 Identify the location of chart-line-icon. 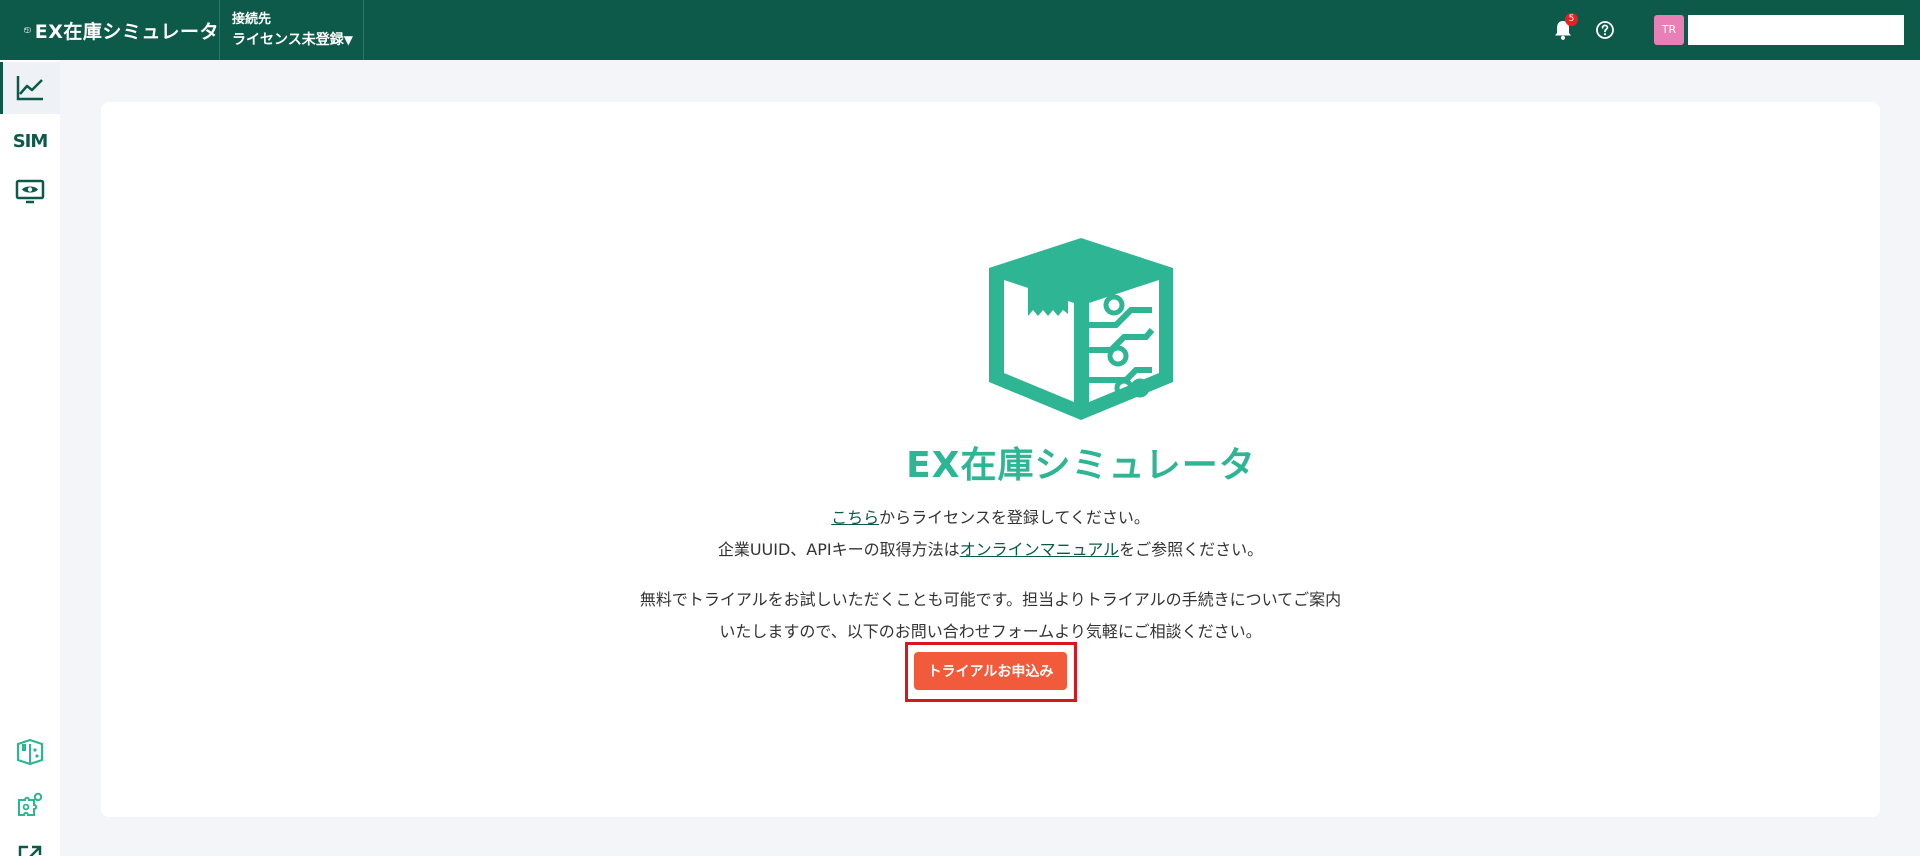
(29, 88).